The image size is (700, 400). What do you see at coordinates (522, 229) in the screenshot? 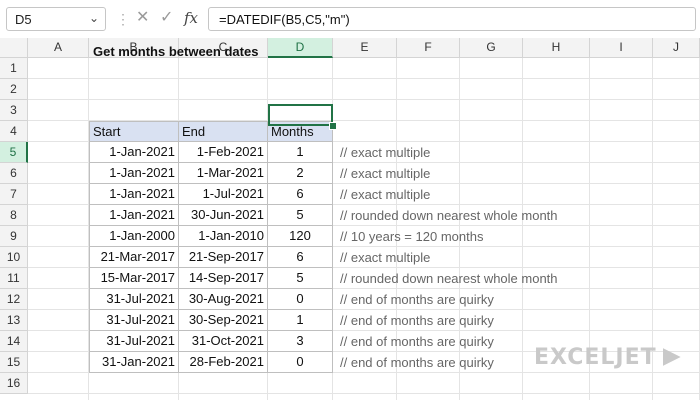
I see `gridline-vertical` at bounding box center [522, 229].